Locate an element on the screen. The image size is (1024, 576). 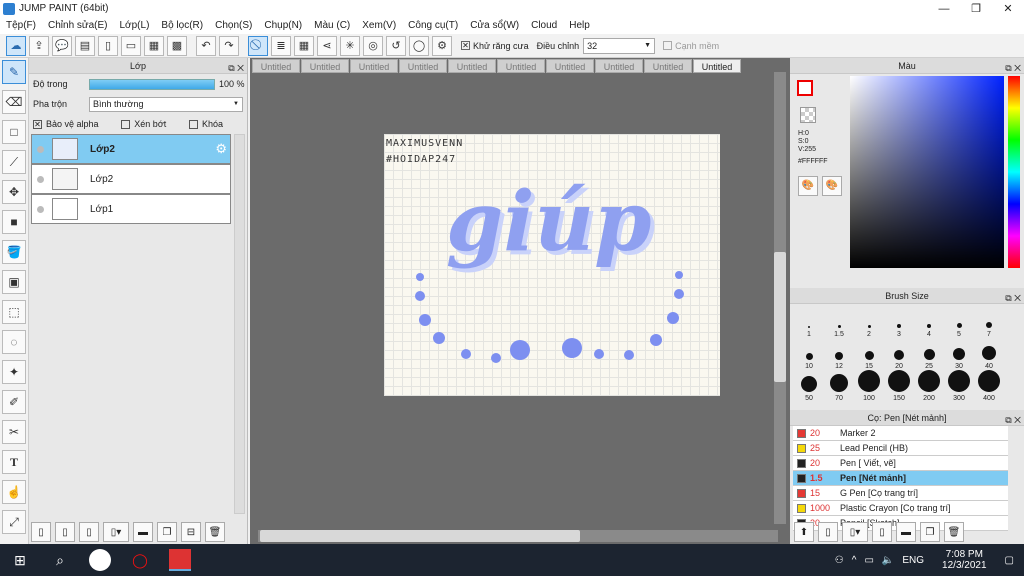
protect-alpha-checkbox: ✕ is located at coordinates (37, 124).